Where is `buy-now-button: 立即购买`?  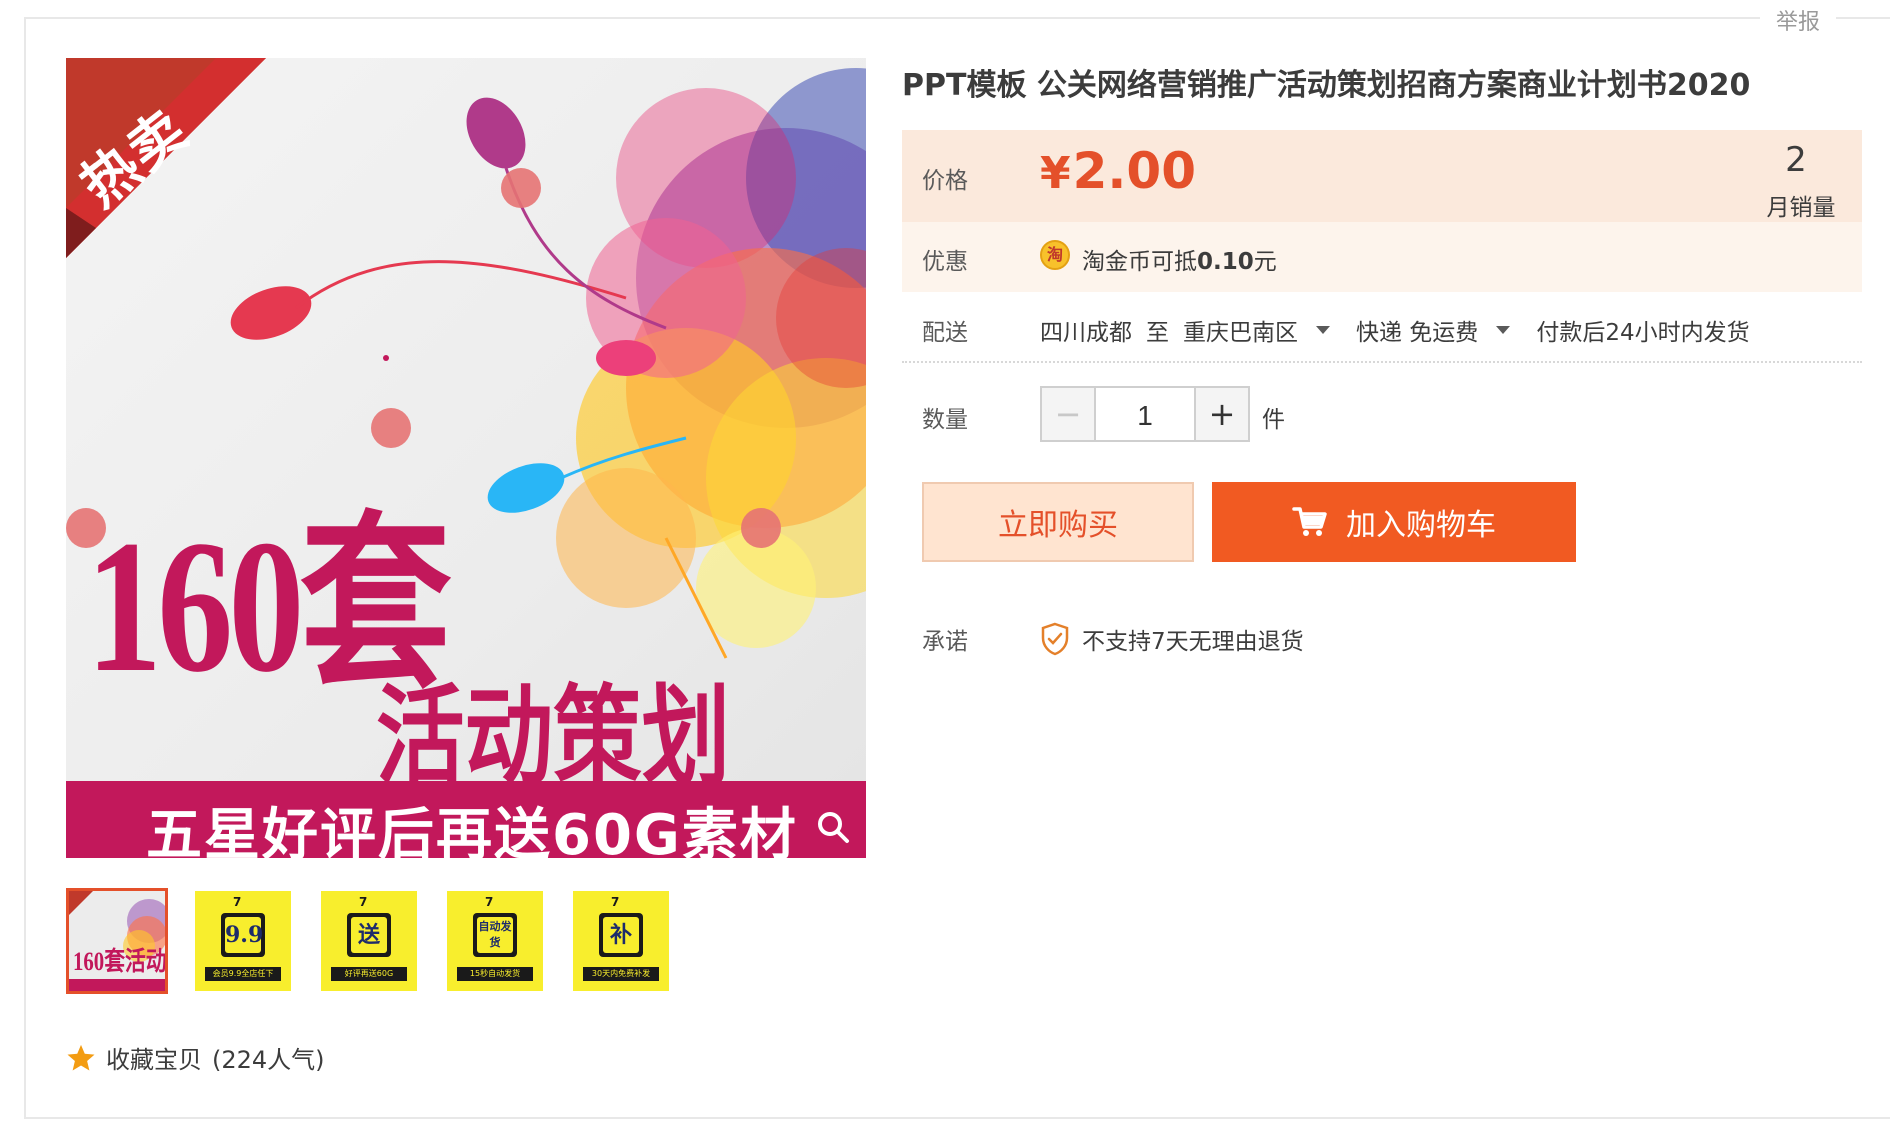 buy-now-button: 立即购买 is located at coordinates (1058, 522).